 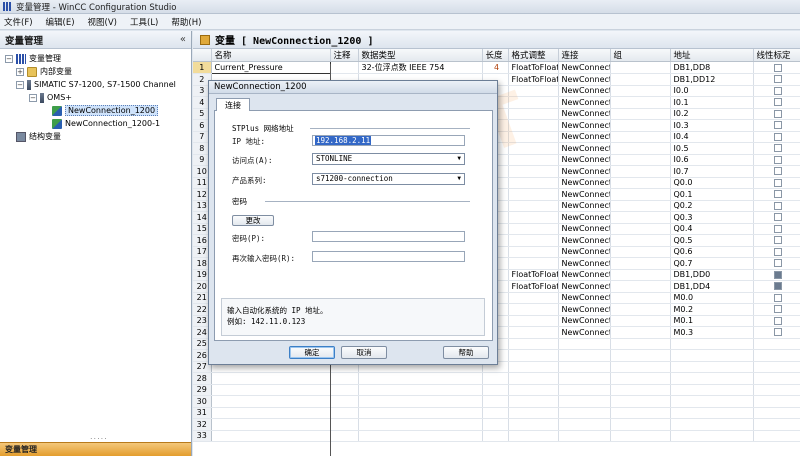 I want to click on format-cell: FloatToFloat, so click(x=533, y=79).